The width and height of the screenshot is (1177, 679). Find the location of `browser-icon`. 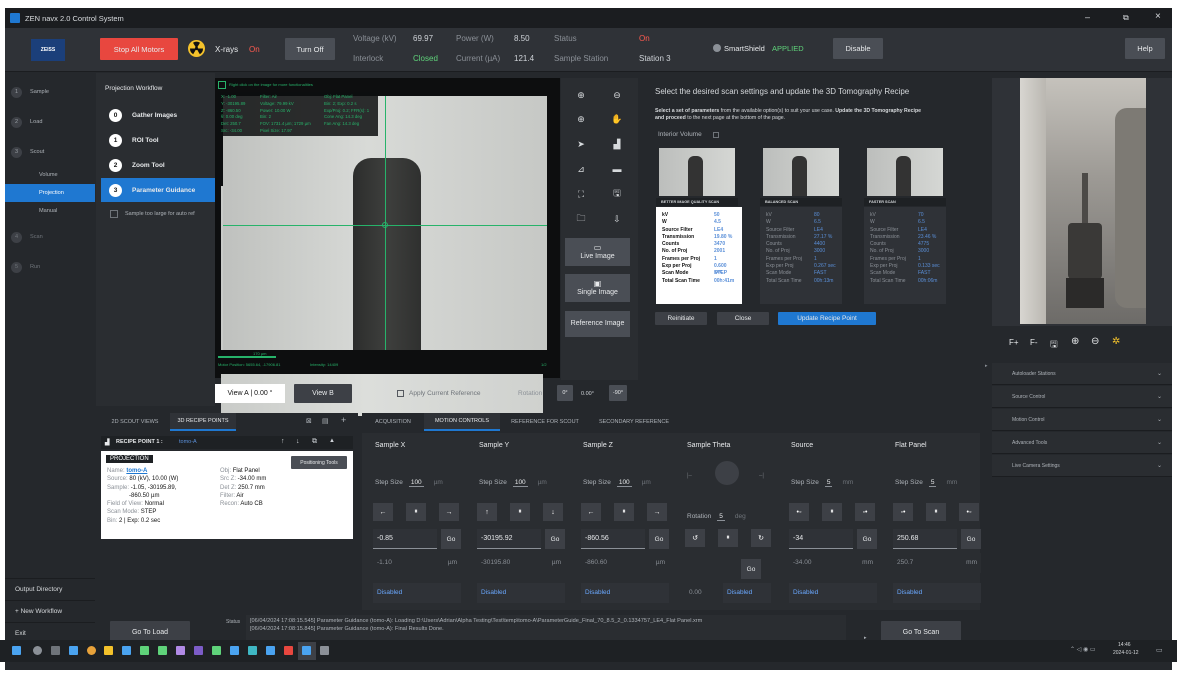

browser-icon is located at coordinates (91, 650).